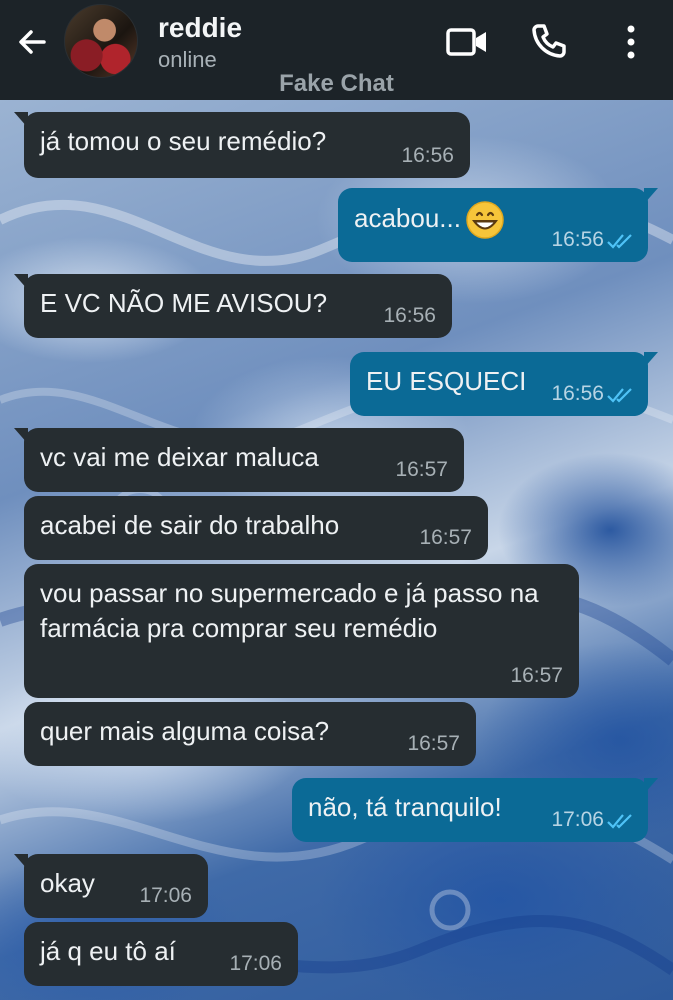 The height and width of the screenshot is (1000, 673). Describe the element at coordinates (467, 42) in the screenshot. I see `video-call-icon` at that location.